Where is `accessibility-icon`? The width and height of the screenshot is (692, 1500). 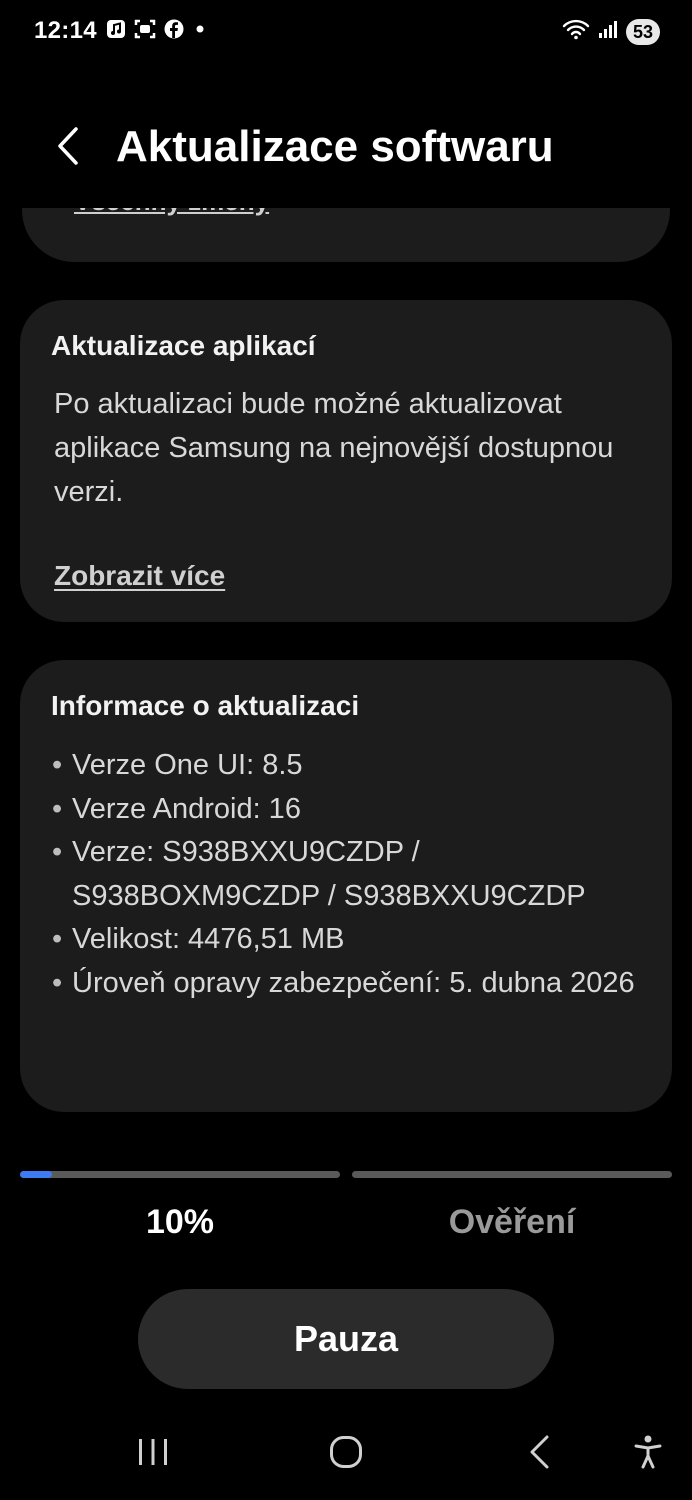 accessibility-icon is located at coordinates (648, 1454).